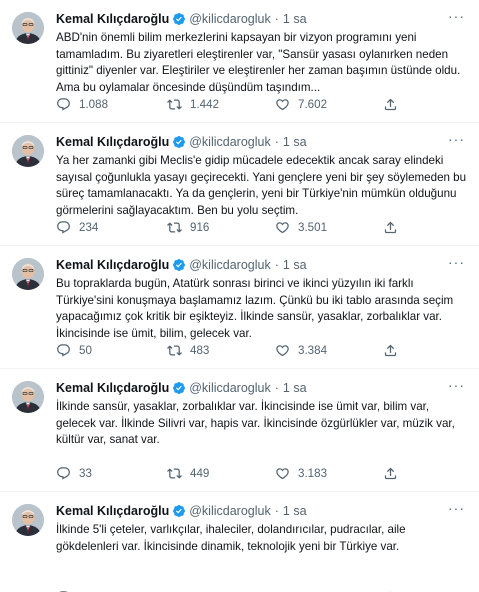 The image size is (479, 592). Describe the element at coordinates (329, 227) in the screenshot. I see `like-button: 3.501` at that location.